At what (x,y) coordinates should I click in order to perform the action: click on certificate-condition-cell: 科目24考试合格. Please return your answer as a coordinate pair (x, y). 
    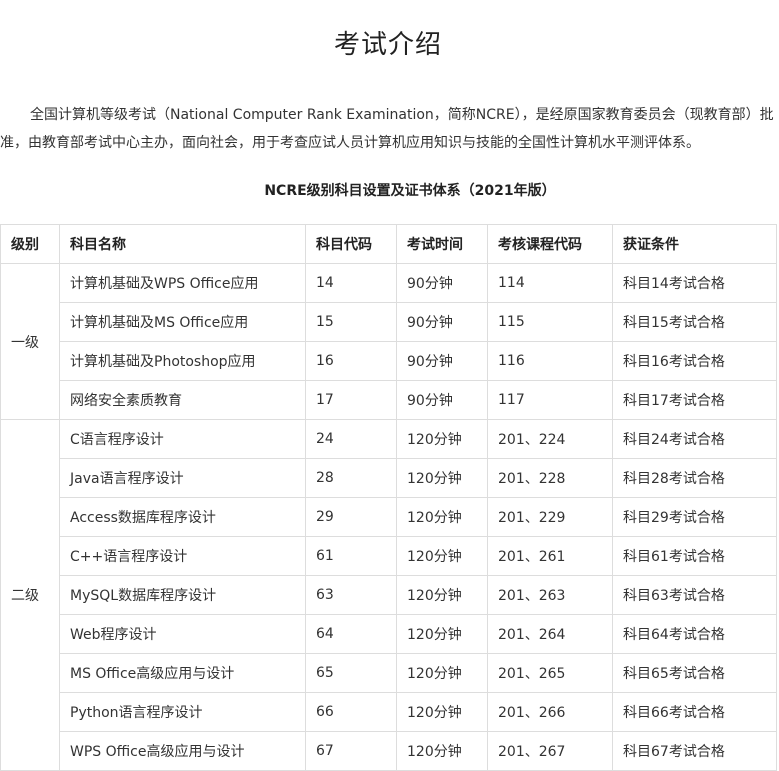
    Looking at the image, I should click on (694, 439).